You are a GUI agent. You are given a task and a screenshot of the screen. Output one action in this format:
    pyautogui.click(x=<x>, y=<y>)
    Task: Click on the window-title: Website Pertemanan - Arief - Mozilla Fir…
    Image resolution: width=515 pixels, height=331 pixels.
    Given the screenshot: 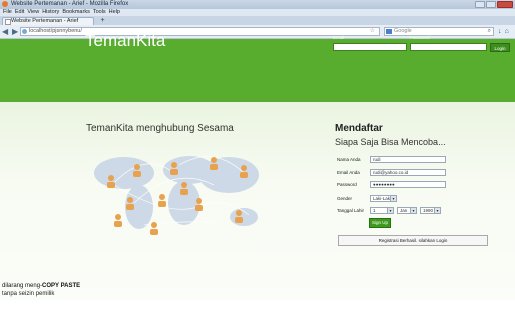 What is the action you would take?
    pyautogui.click(x=70, y=4)
    